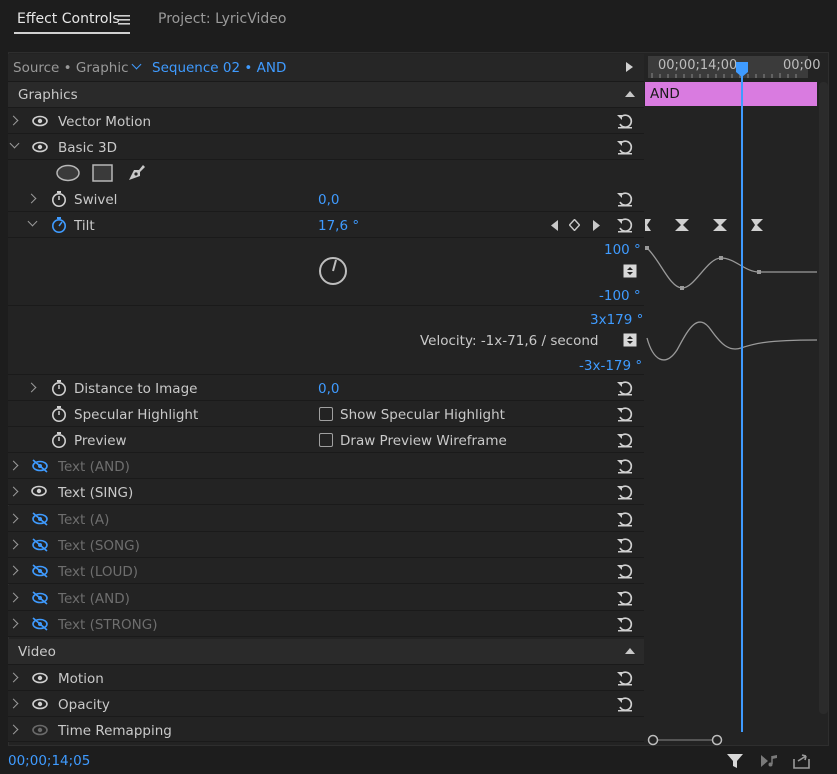 Image resolution: width=837 pixels, height=774 pixels. I want to click on effect-row-motion: Motion, so click(326, 678).